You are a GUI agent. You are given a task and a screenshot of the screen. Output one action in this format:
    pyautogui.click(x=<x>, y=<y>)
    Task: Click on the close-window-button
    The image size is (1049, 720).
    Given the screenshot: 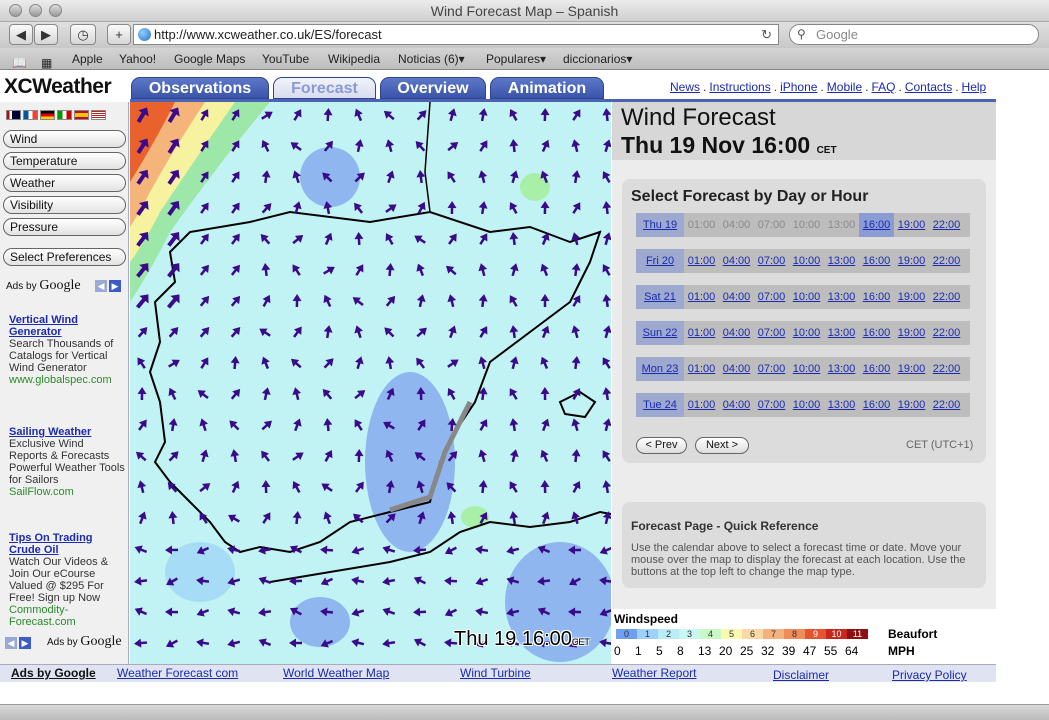 What is the action you would take?
    pyautogui.click(x=15, y=10)
    